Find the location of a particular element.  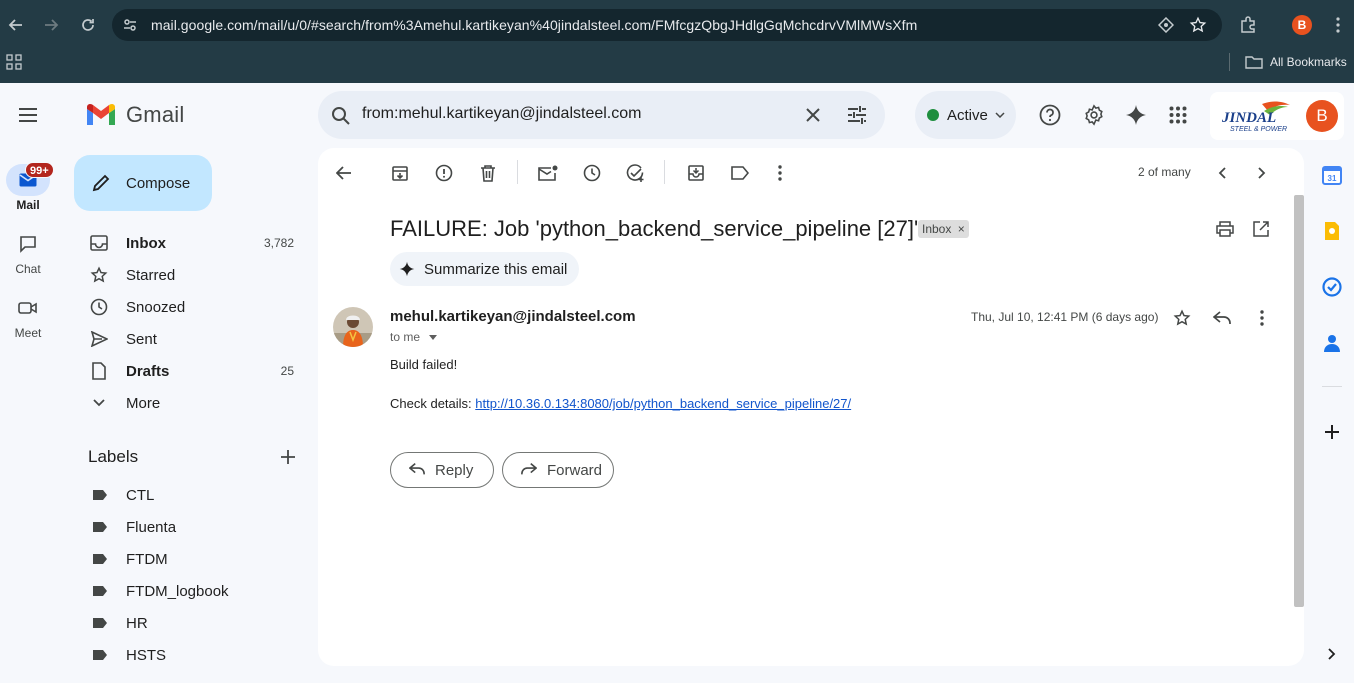

open-new-window-icon is located at coordinates (1261, 229).